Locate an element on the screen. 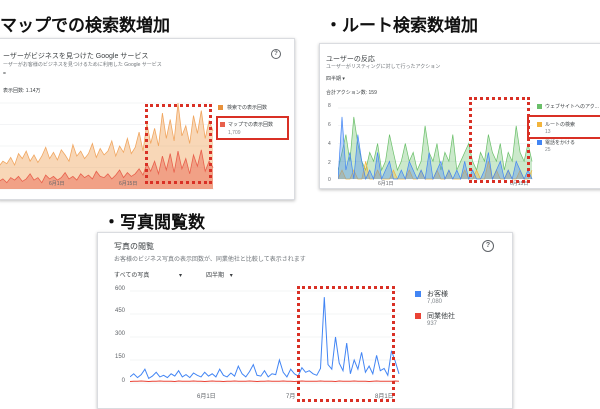 The width and height of the screenshot is (600, 409). legend-swatch-search is located at coordinates (220, 107).